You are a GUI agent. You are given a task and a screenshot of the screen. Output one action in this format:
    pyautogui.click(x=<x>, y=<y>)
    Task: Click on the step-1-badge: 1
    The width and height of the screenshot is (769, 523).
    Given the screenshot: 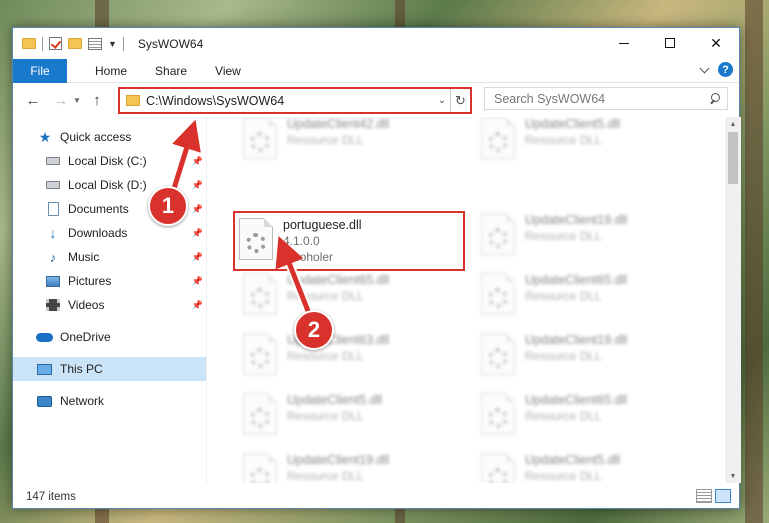 What is the action you would take?
    pyautogui.click(x=168, y=206)
    